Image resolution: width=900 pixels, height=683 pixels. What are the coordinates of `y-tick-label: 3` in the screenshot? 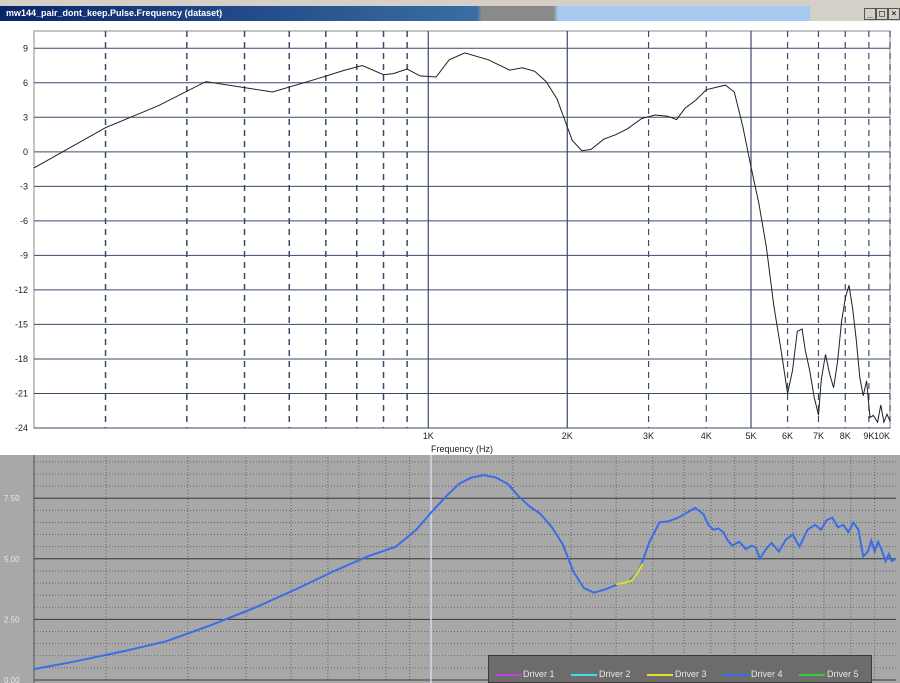 It's located at (25, 117).